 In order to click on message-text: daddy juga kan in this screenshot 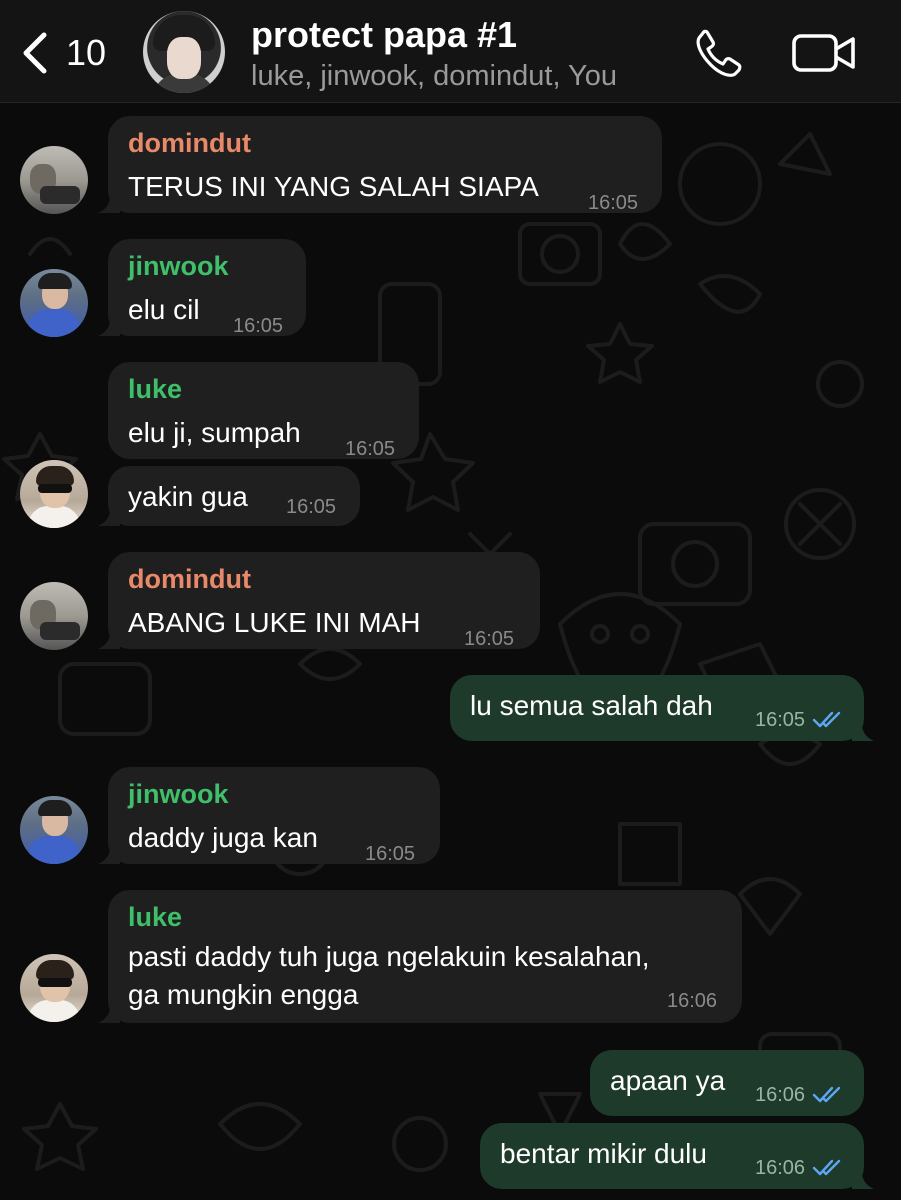, I will do `click(223, 837)`.